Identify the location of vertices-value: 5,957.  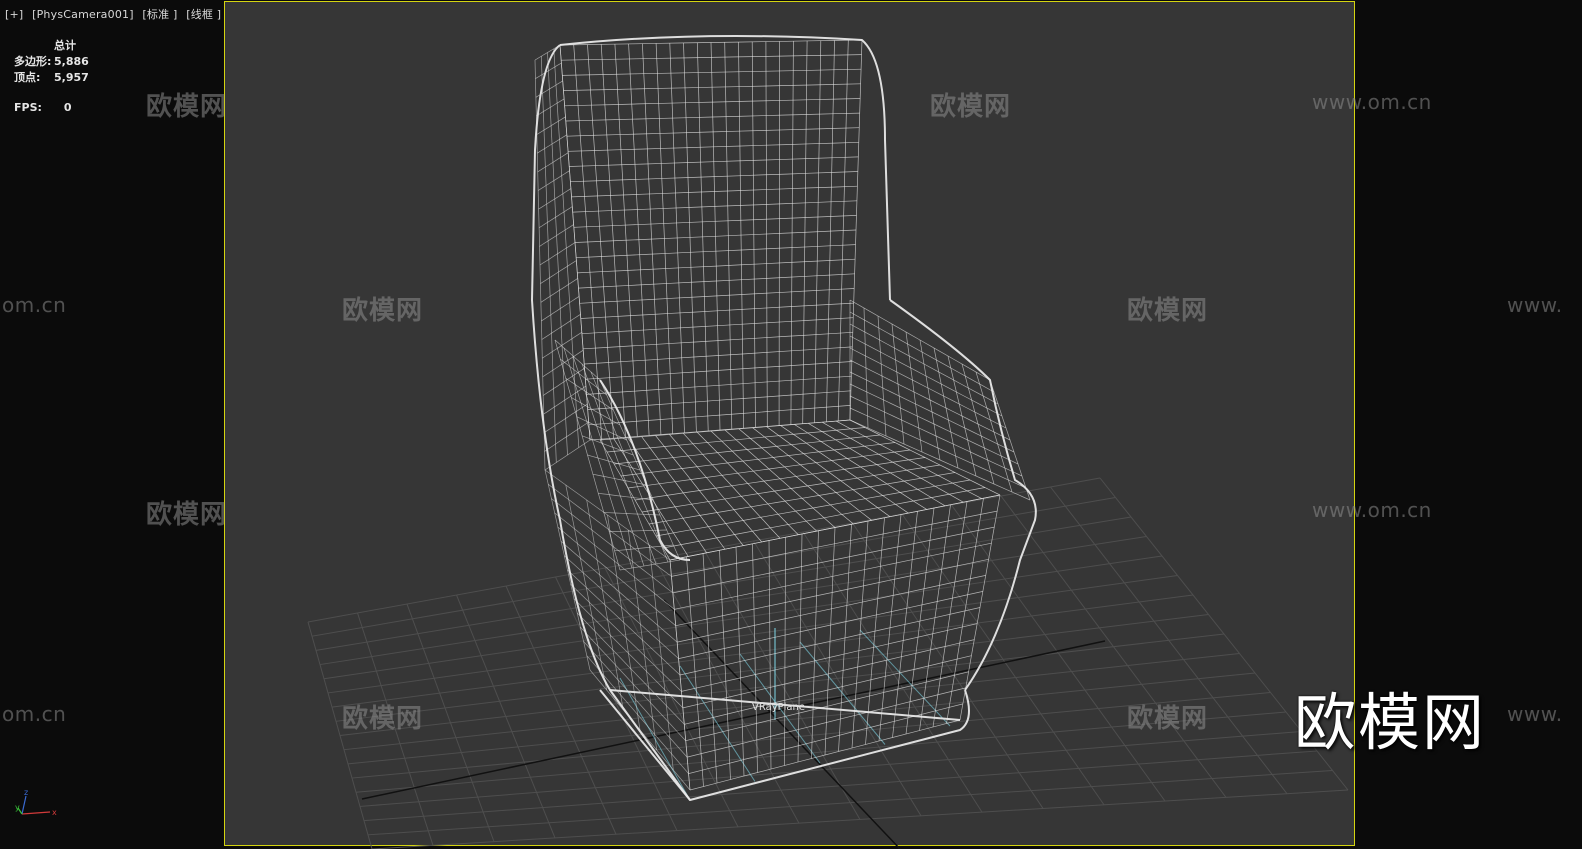
(71, 77).